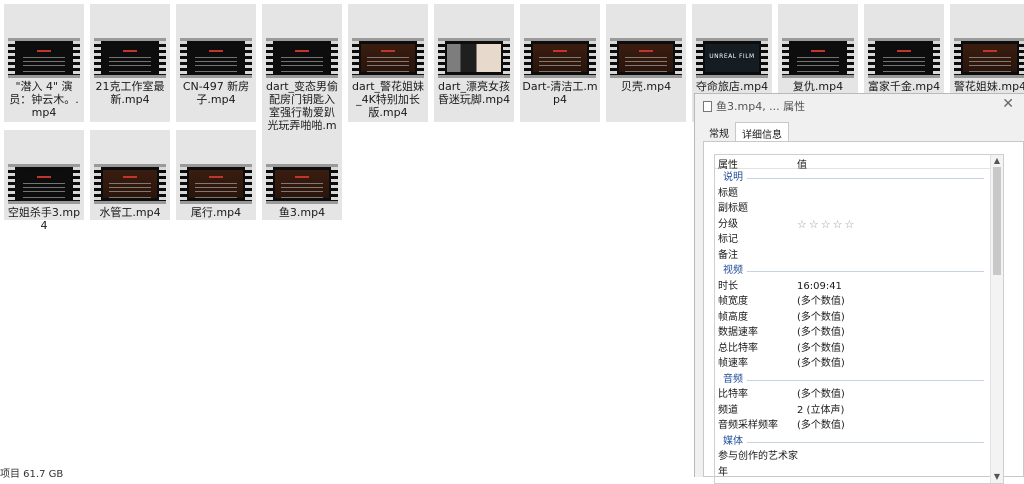  Describe the element at coordinates (728, 224) in the screenshot. I see `property-key: 分级` at that location.